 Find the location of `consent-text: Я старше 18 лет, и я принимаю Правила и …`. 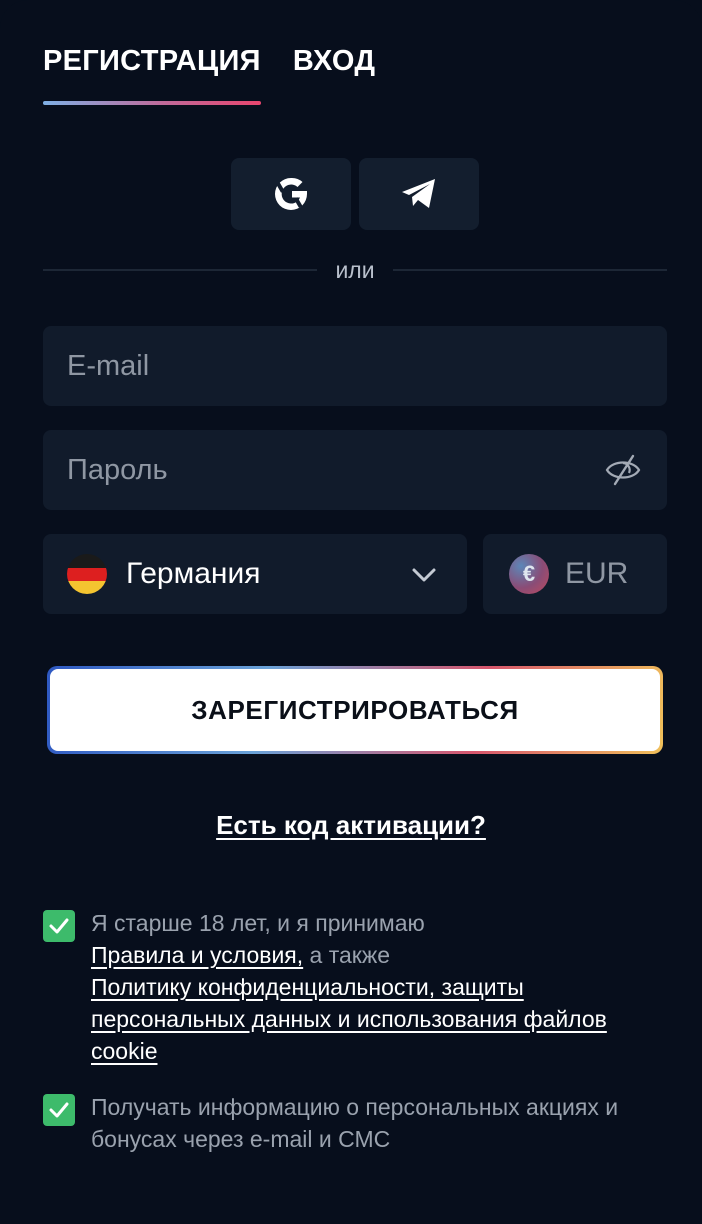

consent-text: Я старше 18 лет, и я принимаю Правила и … is located at coordinates (379, 987).